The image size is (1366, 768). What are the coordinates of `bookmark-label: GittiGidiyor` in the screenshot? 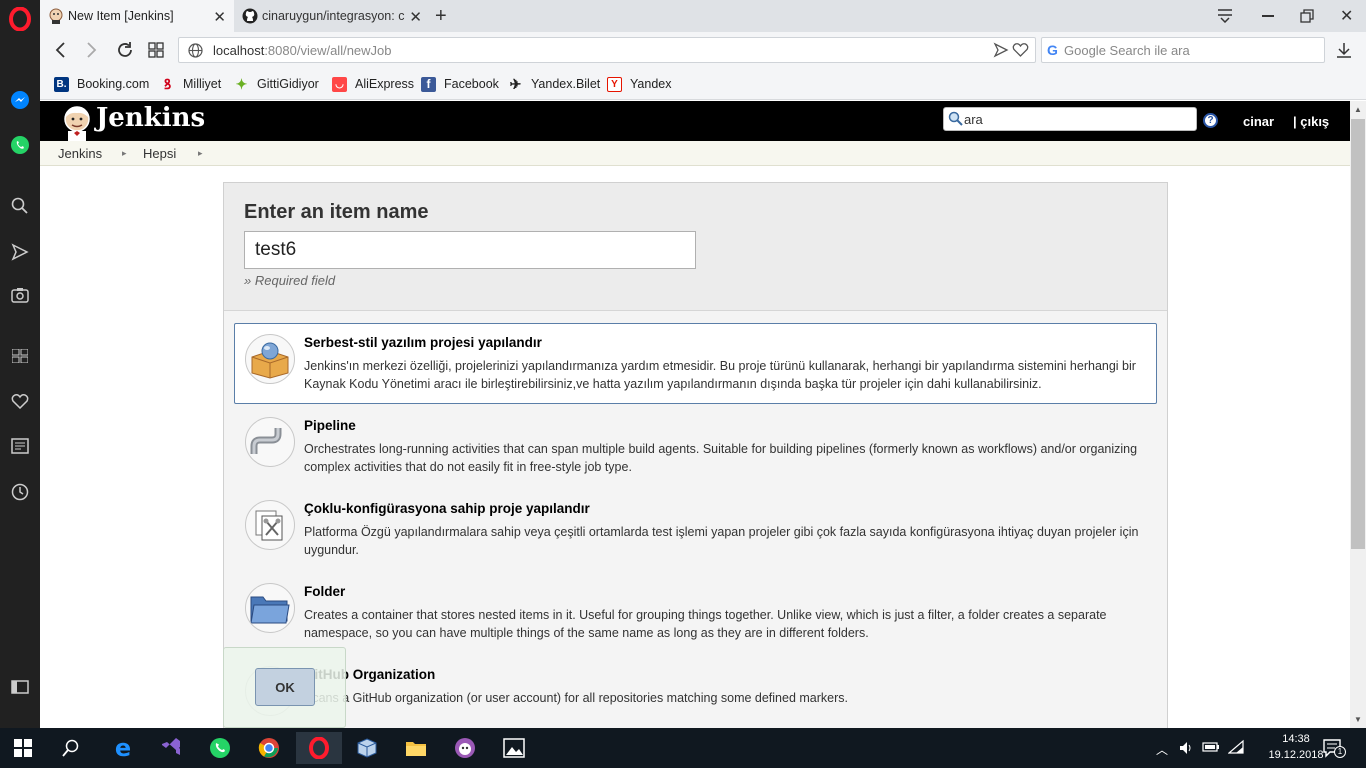 It's located at (288, 84).